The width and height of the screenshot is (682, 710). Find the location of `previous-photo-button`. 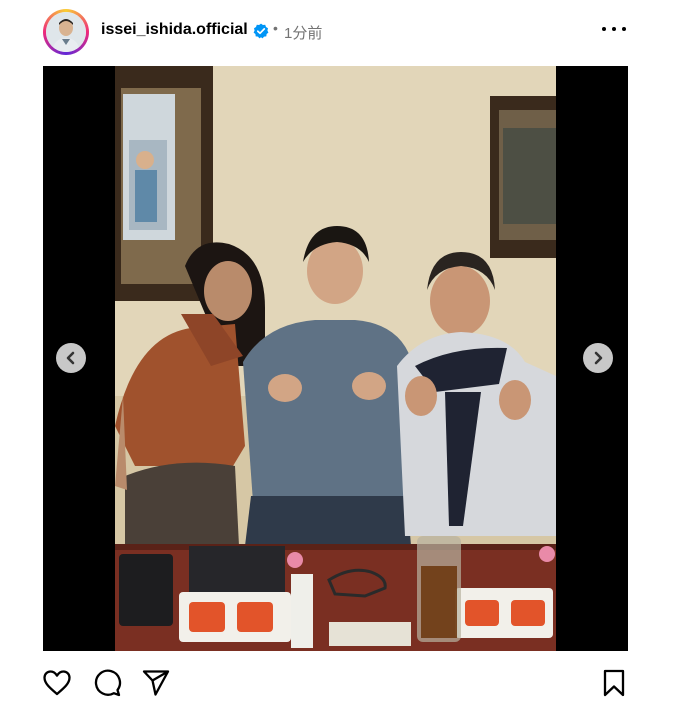

previous-photo-button is located at coordinates (71, 358).